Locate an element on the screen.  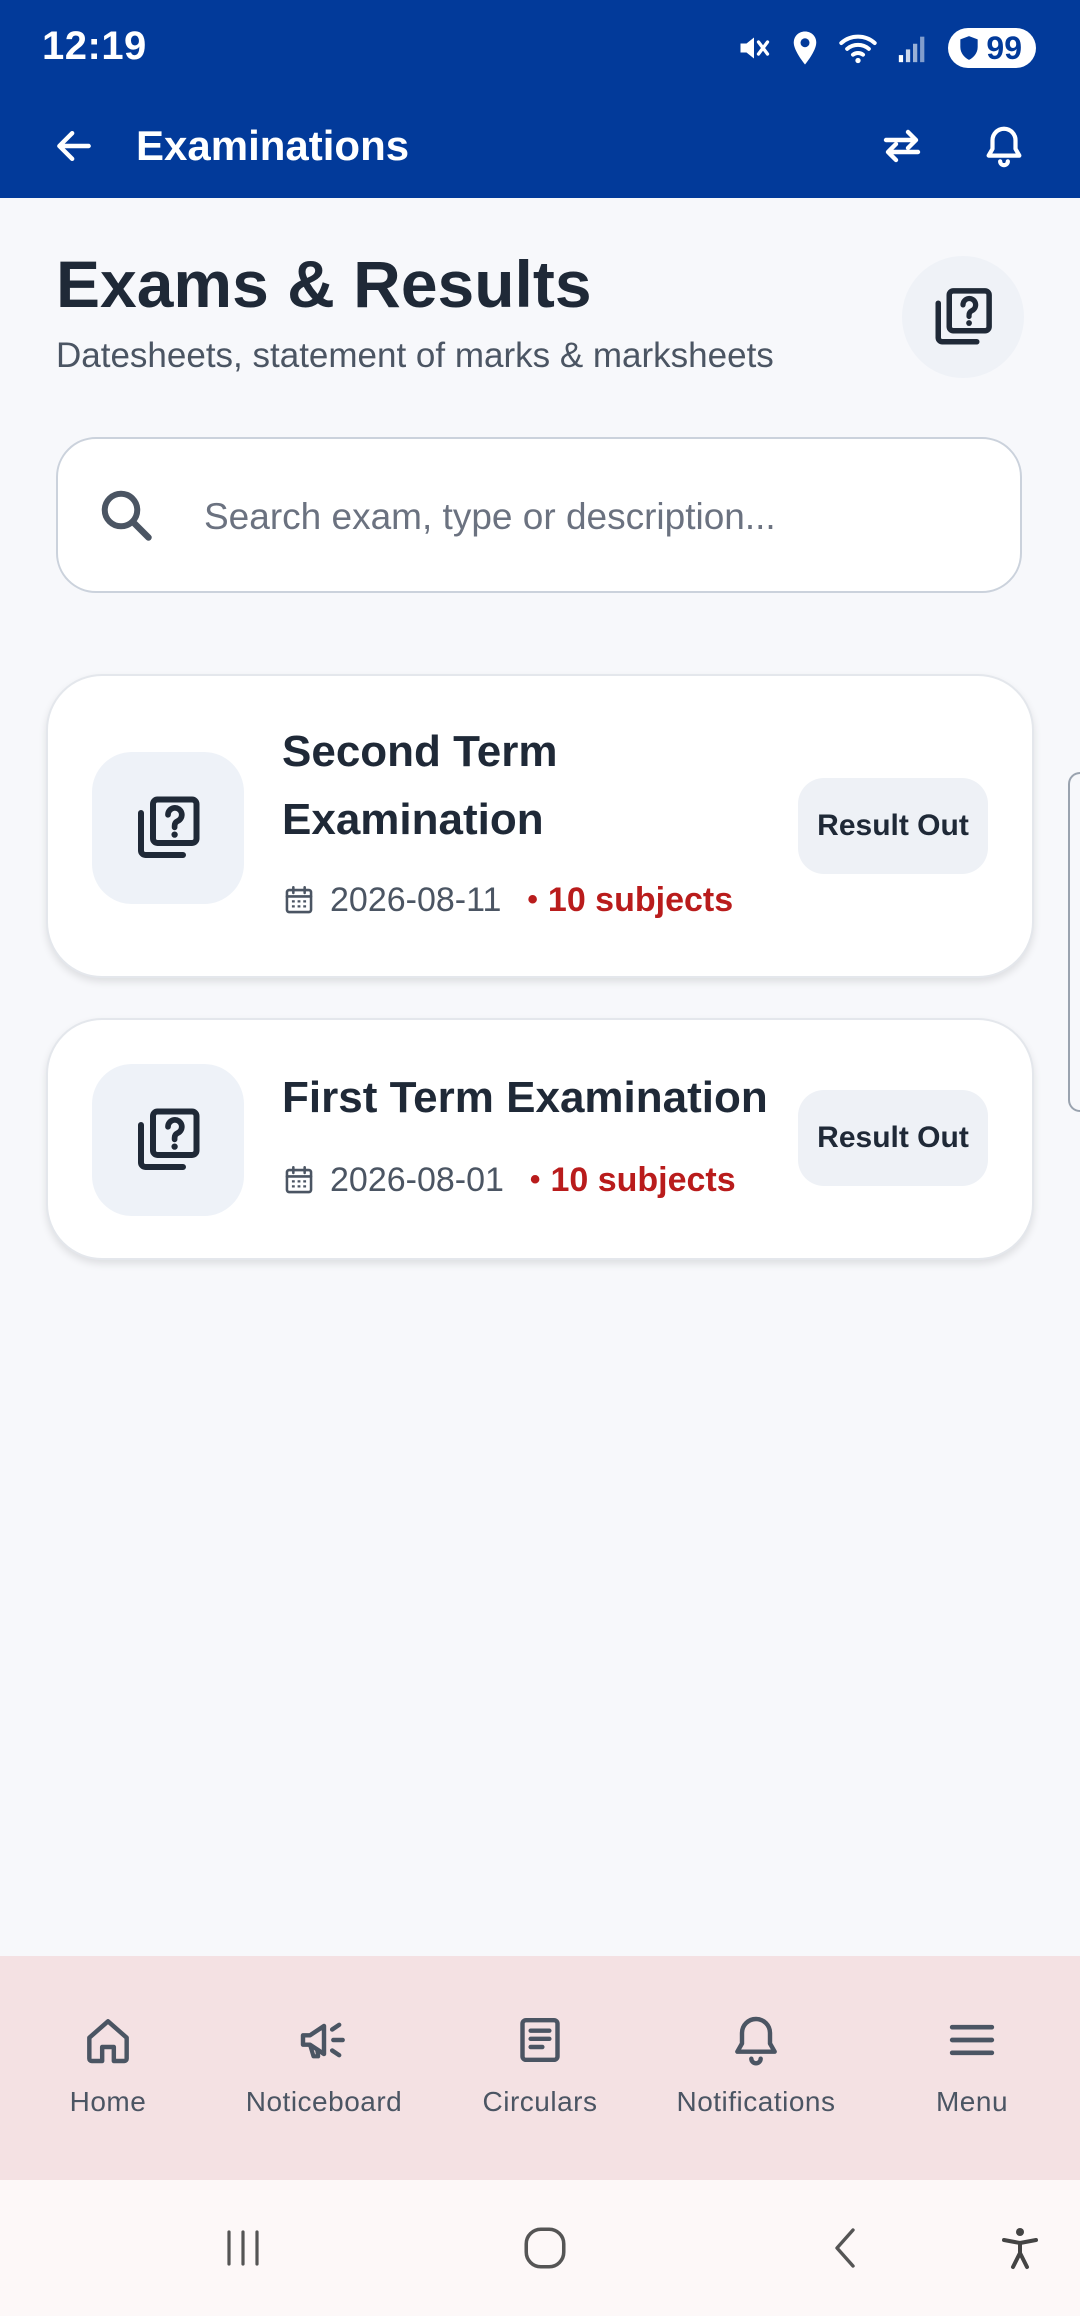
exam-date: 2026-08-01 is located at coordinates (417, 1179).